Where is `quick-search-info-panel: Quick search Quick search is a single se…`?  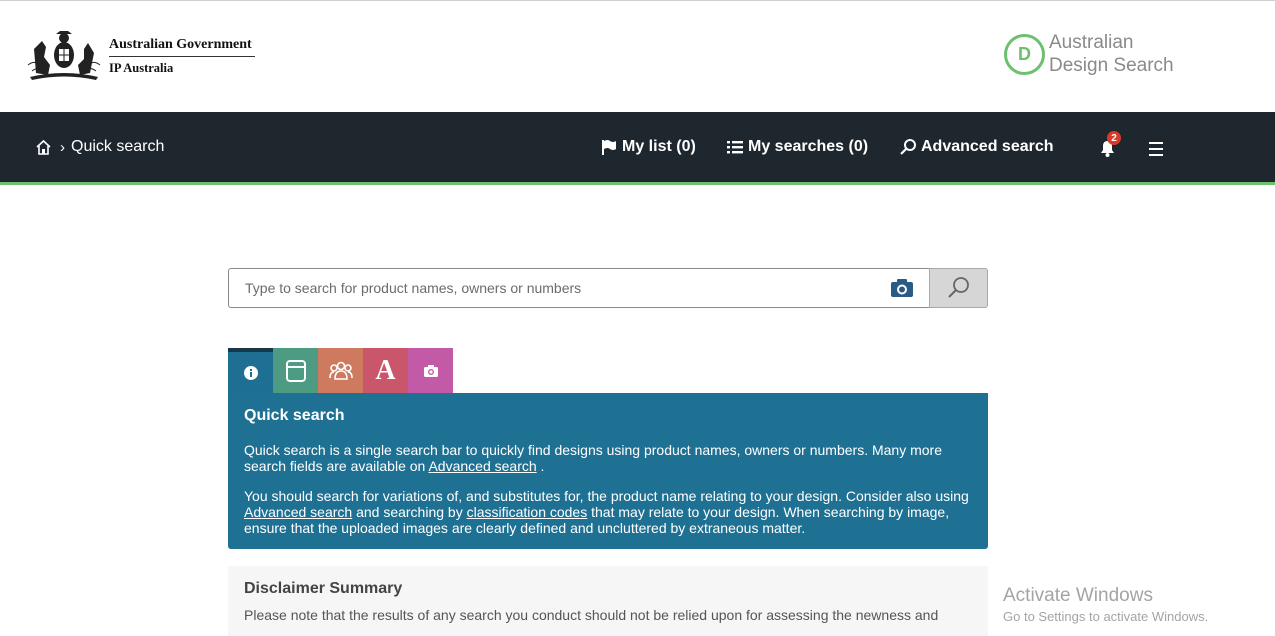
quick-search-info-panel: Quick search Quick search is a single se… is located at coordinates (608, 471).